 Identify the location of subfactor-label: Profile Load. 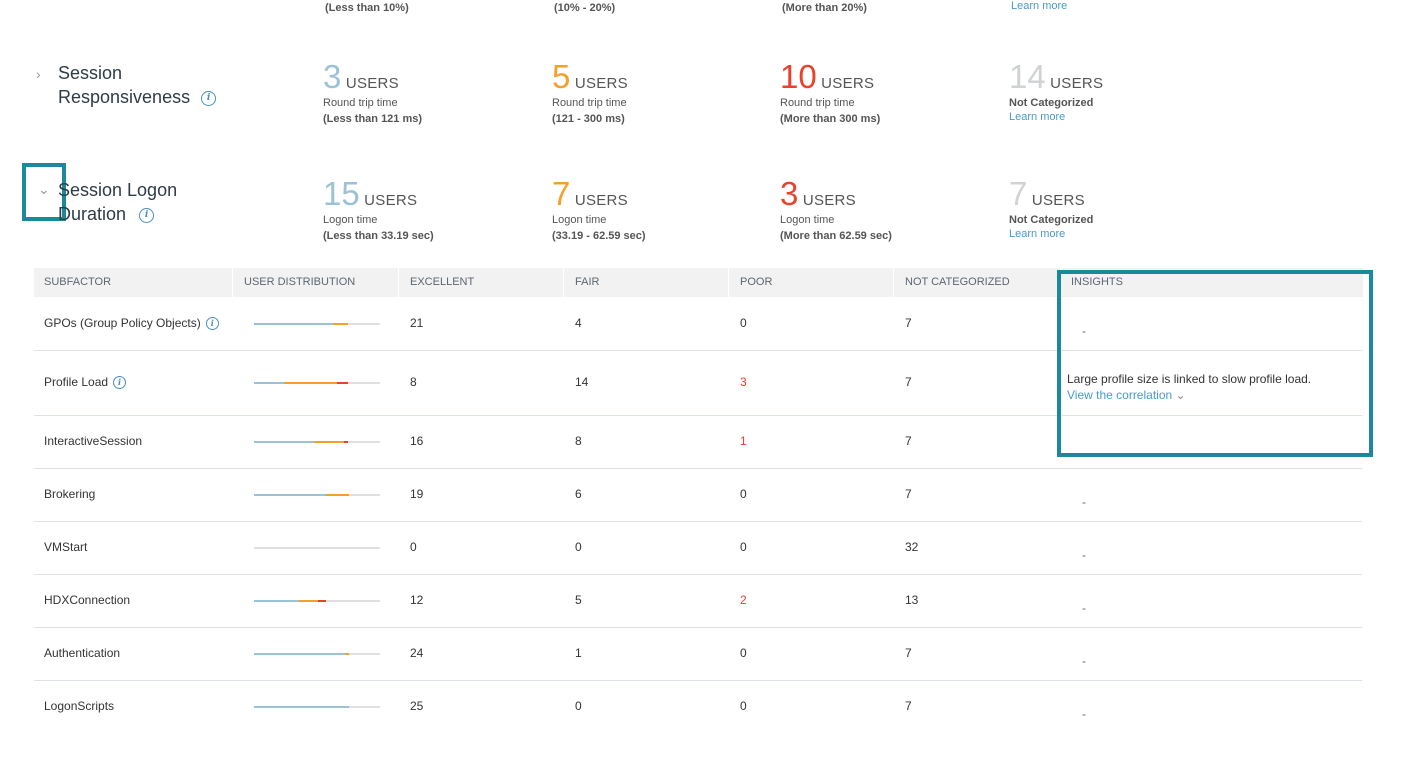
(76, 382).